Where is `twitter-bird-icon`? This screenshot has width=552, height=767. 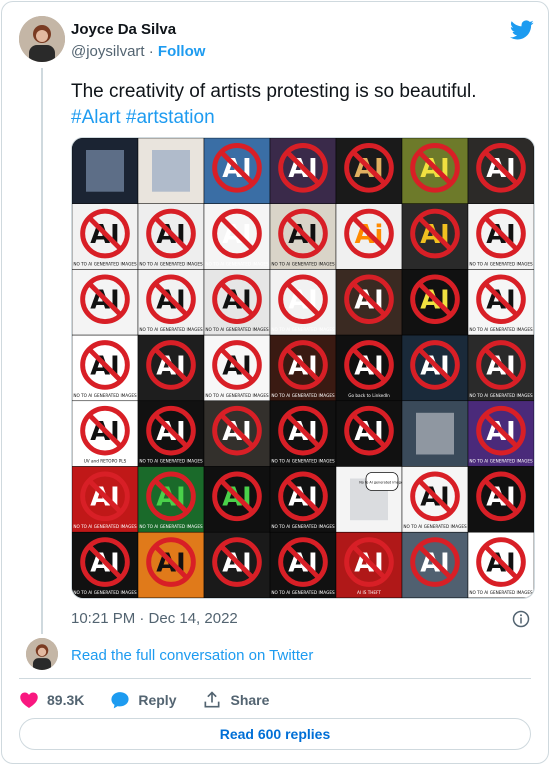
twitter-bird-icon is located at coordinates (522, 30).